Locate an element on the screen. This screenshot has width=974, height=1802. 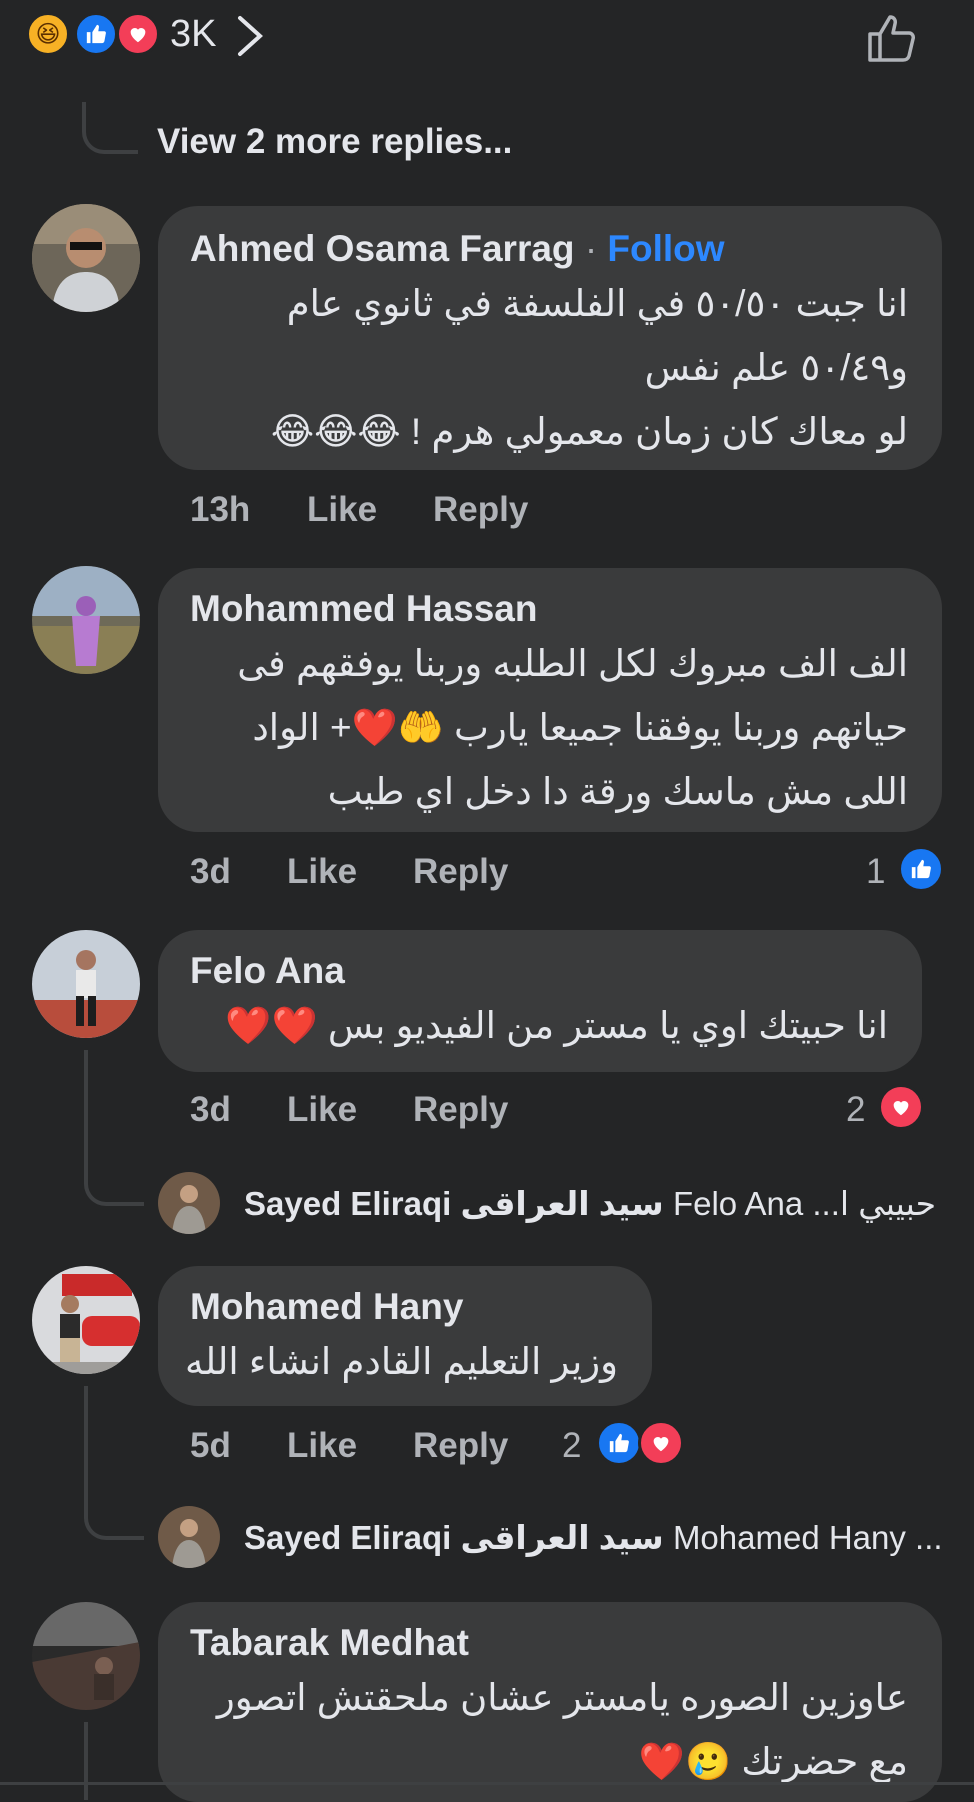
bottom-divider is located at coordinates (487, 1783).